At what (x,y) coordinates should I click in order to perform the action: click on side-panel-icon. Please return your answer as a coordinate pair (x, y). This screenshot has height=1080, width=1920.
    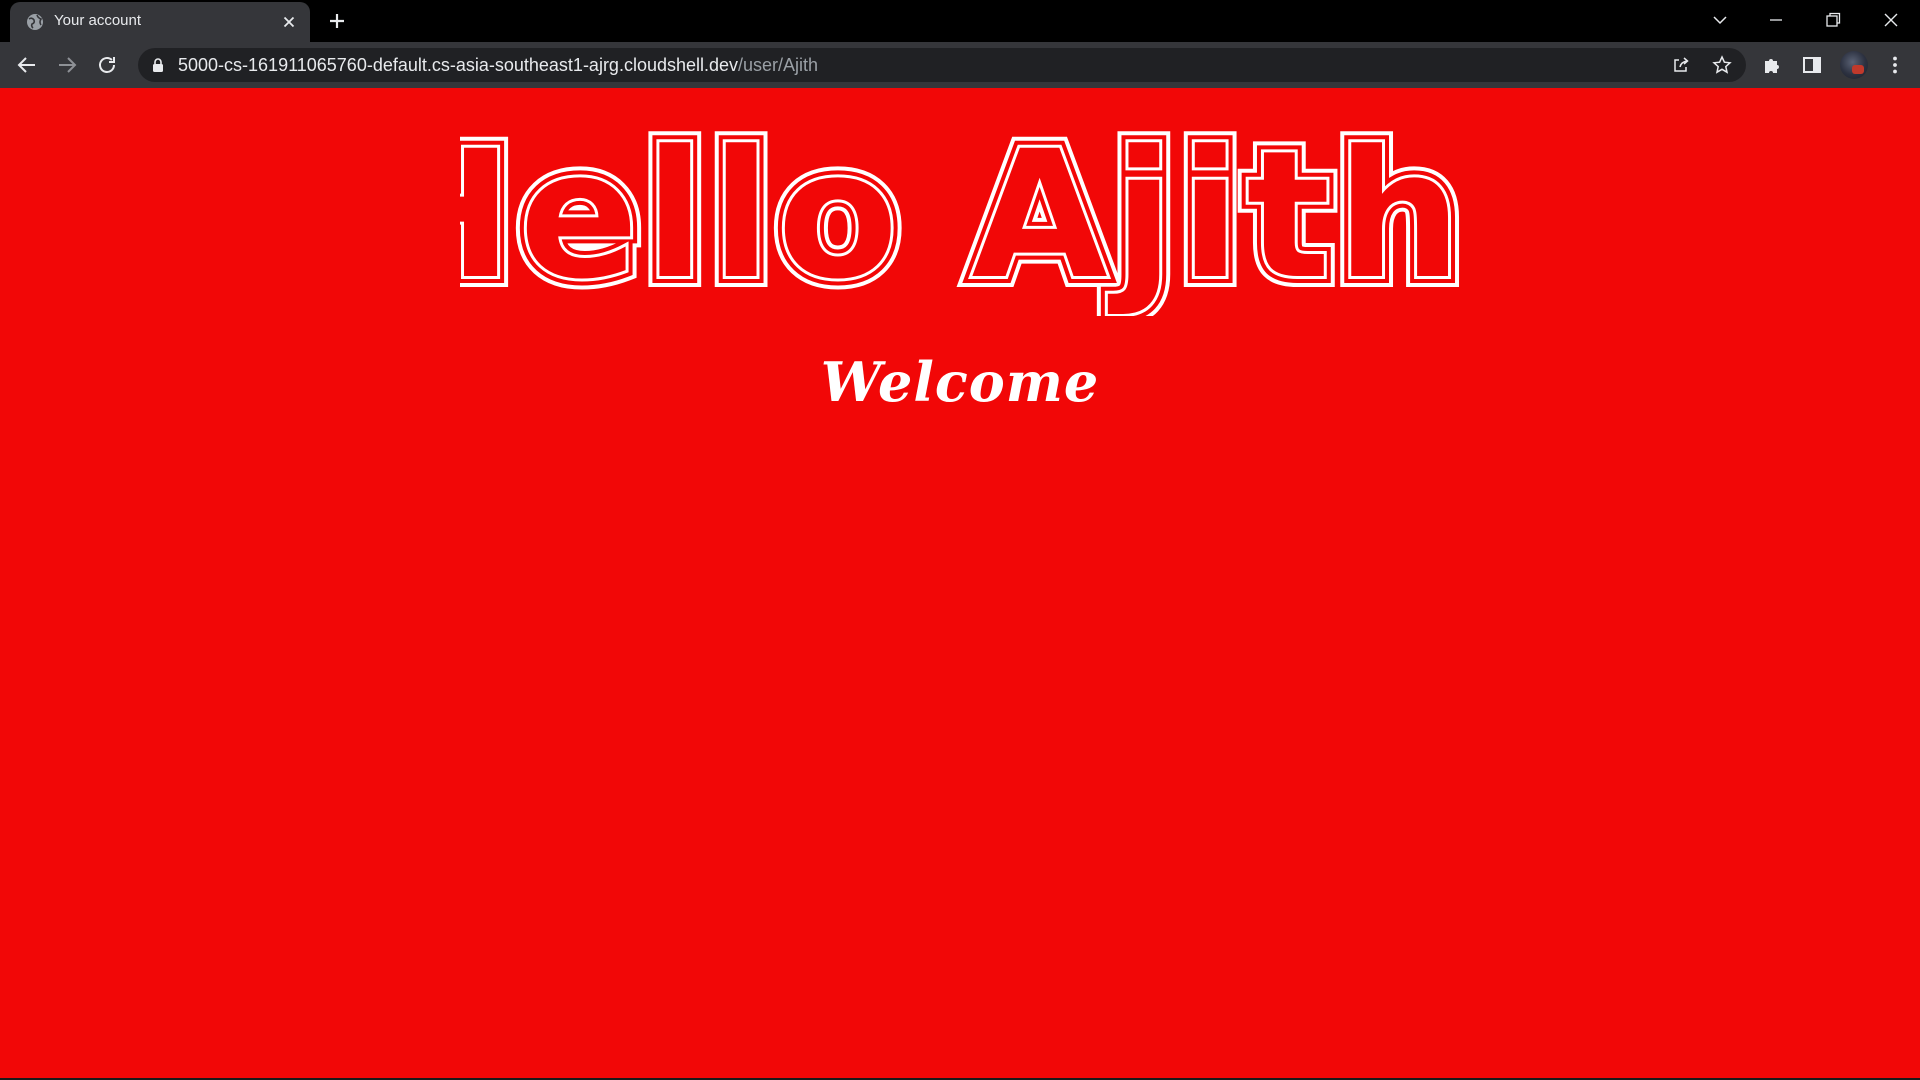
    Looking at the image, I should click on (1812, 65).